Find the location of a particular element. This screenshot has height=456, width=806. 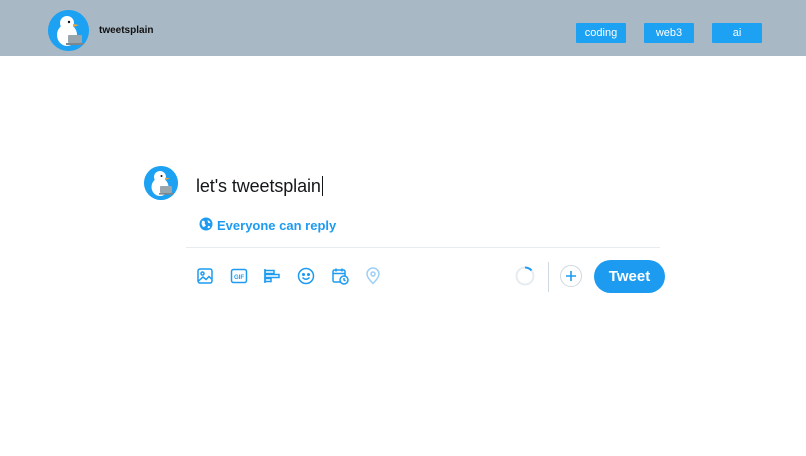

reply-setting-button: Everyone can reply is located at coordinates (267, 225).